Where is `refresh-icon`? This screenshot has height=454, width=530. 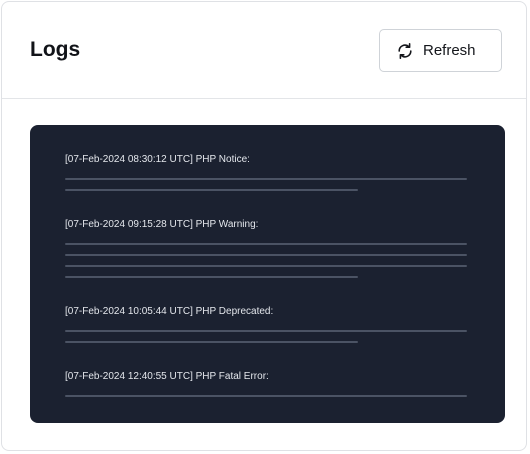
refresh-icon is located at coordinates (405, 51).